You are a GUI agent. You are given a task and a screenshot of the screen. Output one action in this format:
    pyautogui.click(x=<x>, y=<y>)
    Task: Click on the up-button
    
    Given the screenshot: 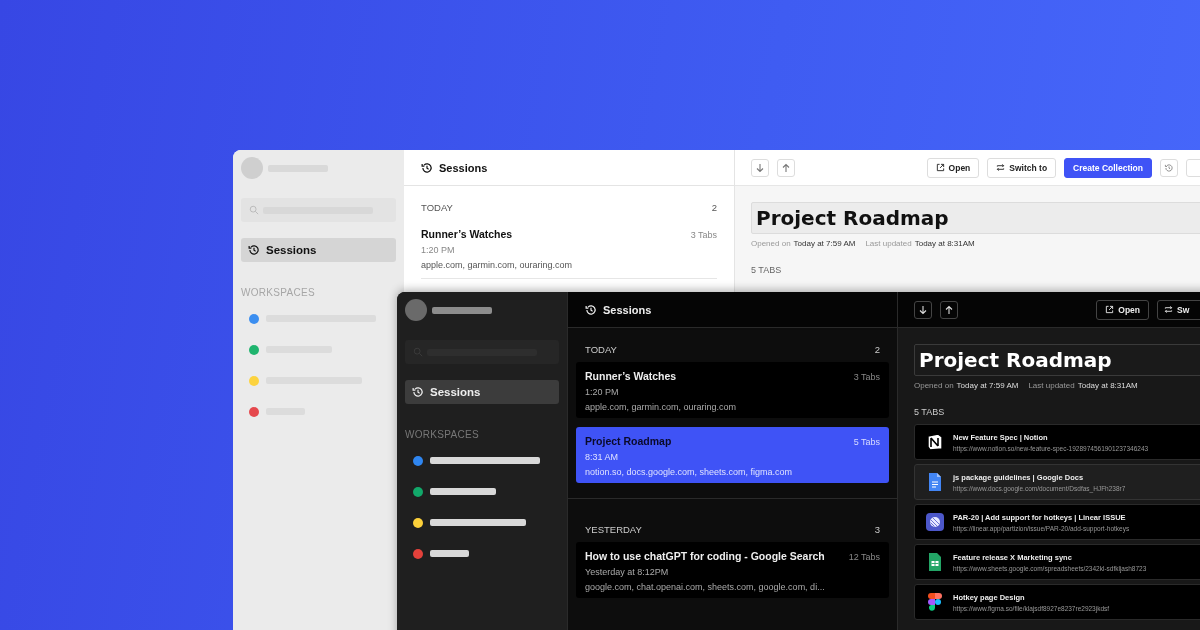 What is the action you would take?
    pyautogui.click(x=949, y=309)
    